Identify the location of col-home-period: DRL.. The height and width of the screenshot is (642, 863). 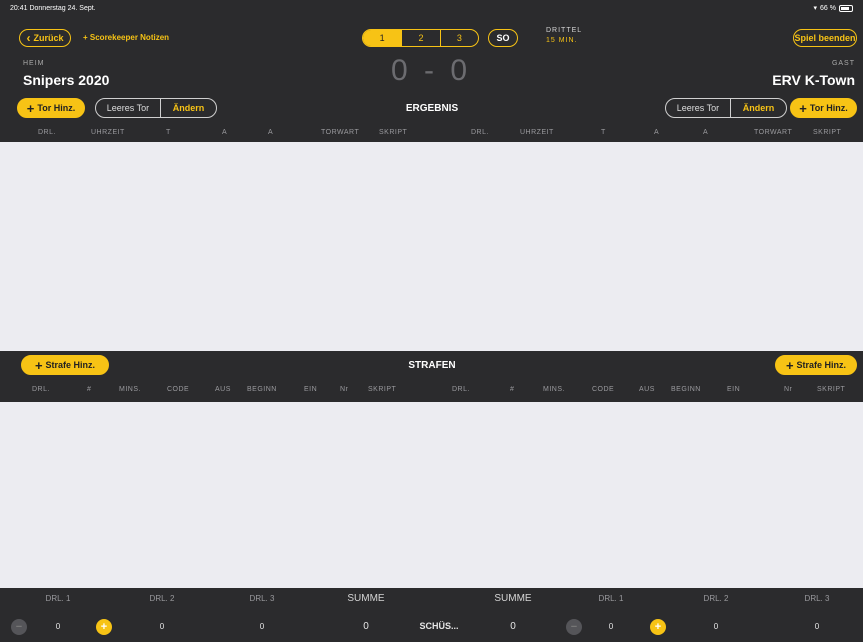
(47, 132).